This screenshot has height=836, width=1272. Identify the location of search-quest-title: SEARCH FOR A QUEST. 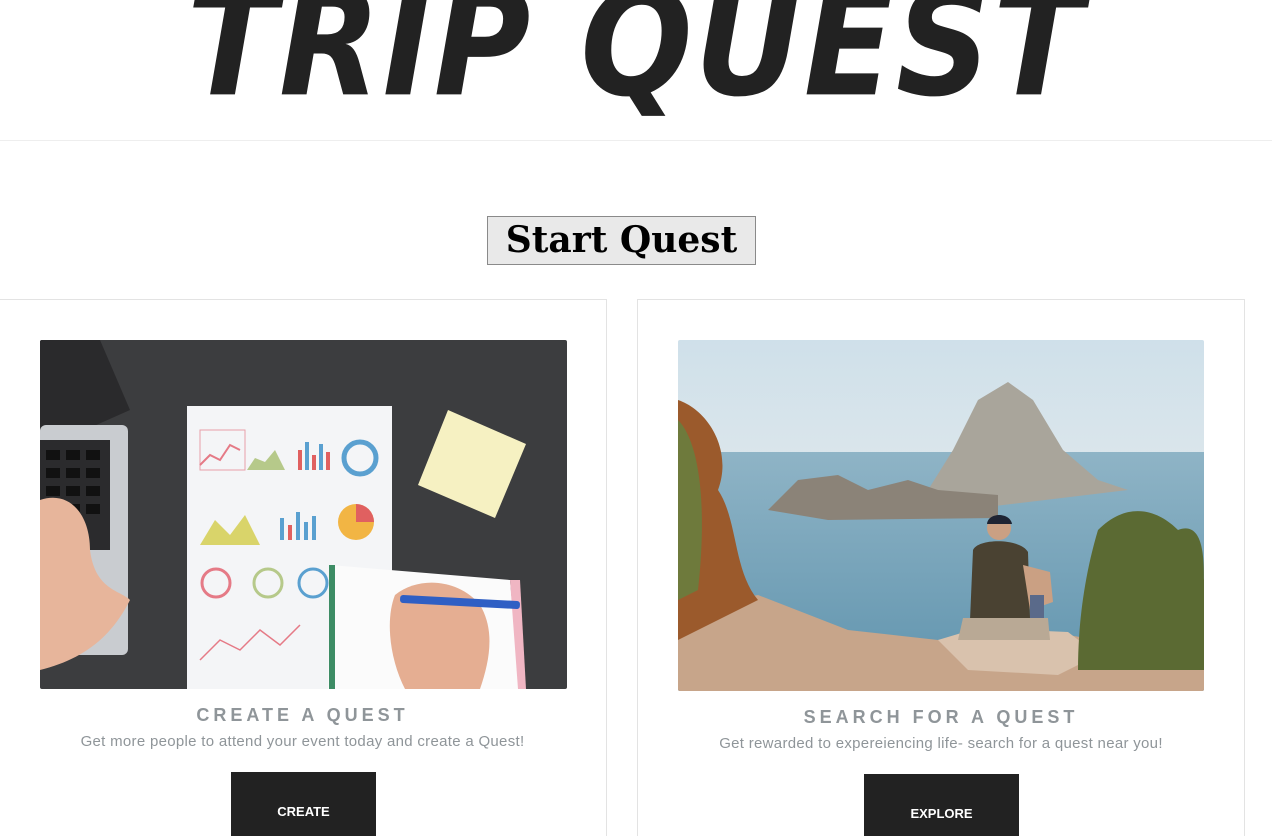
(941, 717).